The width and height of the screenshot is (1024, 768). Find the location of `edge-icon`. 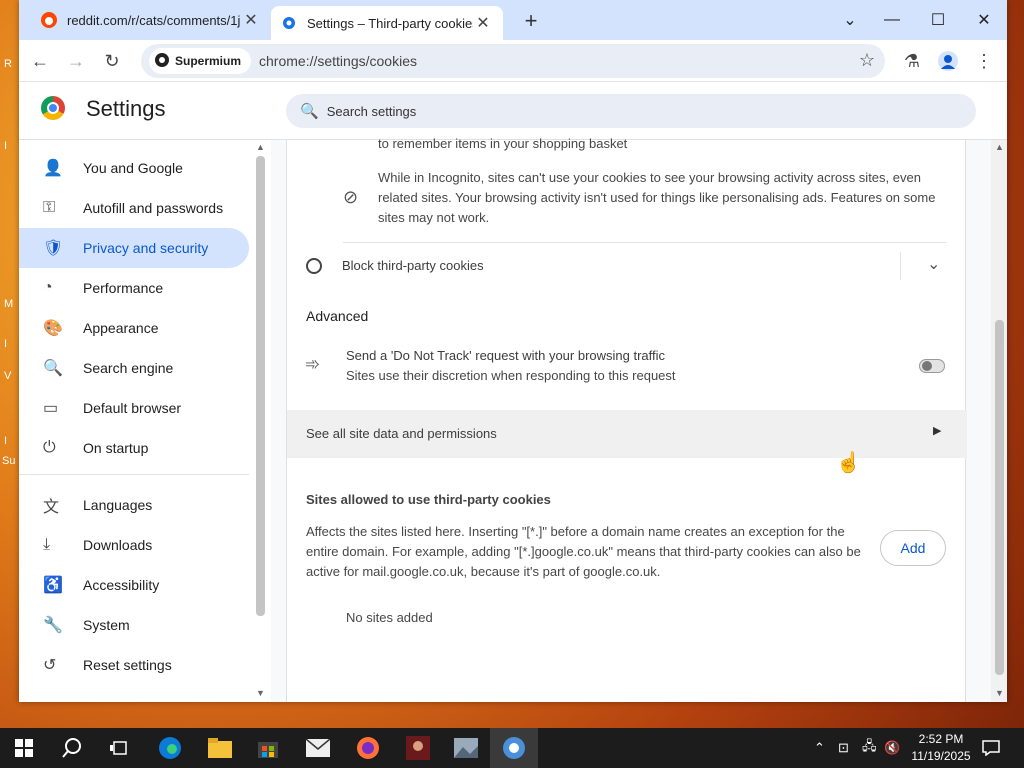

edge-icon is located at coordinates (170, 748).